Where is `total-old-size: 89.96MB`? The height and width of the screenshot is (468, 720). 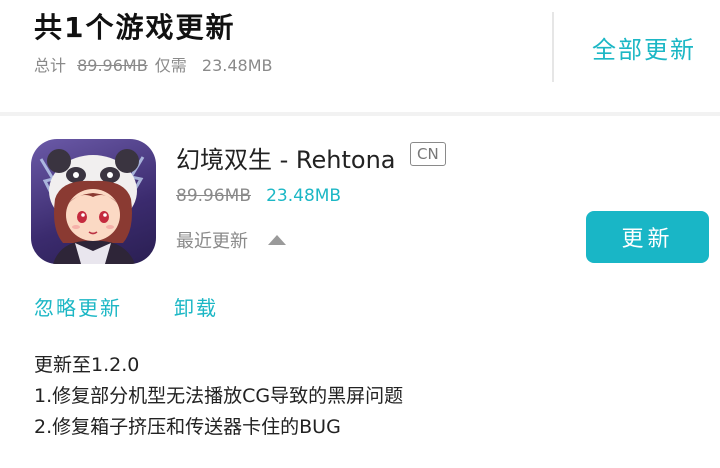 total-old-size: 89.96MB is located at coordinates (112, 65).